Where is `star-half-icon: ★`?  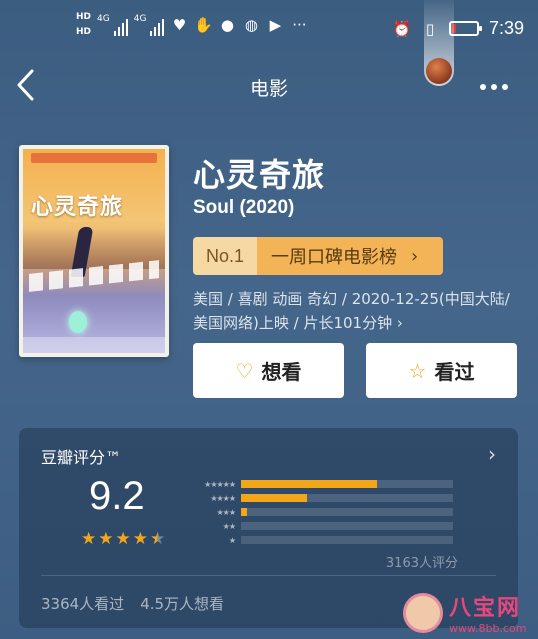
star-half-icon: ★ is located at coordinates (158, 539).